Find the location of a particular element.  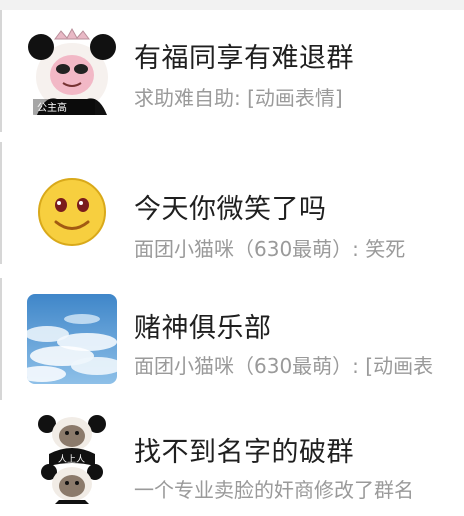

chat-preview: 面团小猫咪（630最萌）: [动画表 is located at coordinates (284, 366).